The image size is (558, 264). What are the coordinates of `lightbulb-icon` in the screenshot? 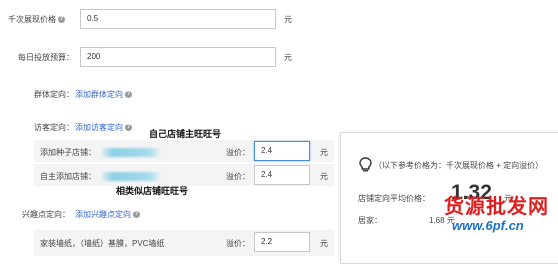 It's located at (365, 166).